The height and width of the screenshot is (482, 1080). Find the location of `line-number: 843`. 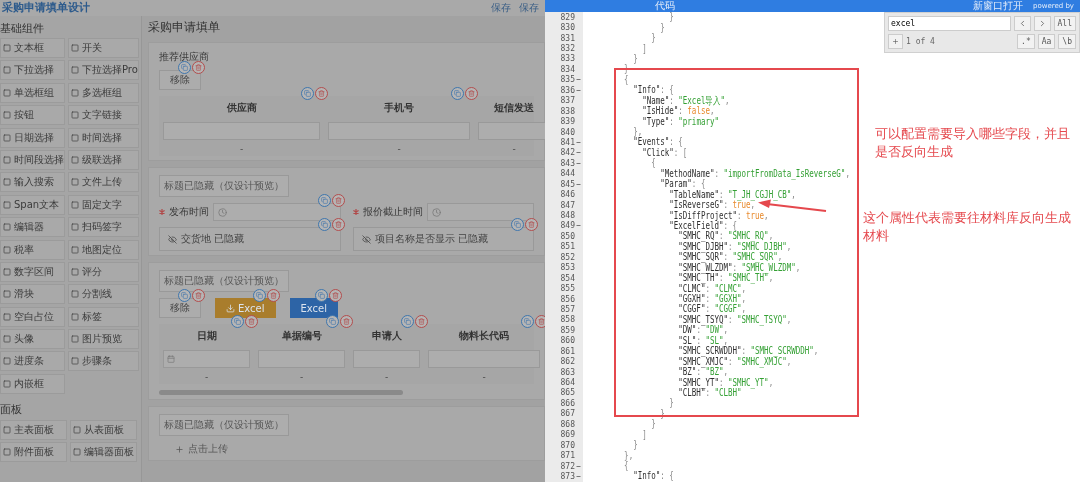

line-number: 843 is located at coordinates (567, 163).